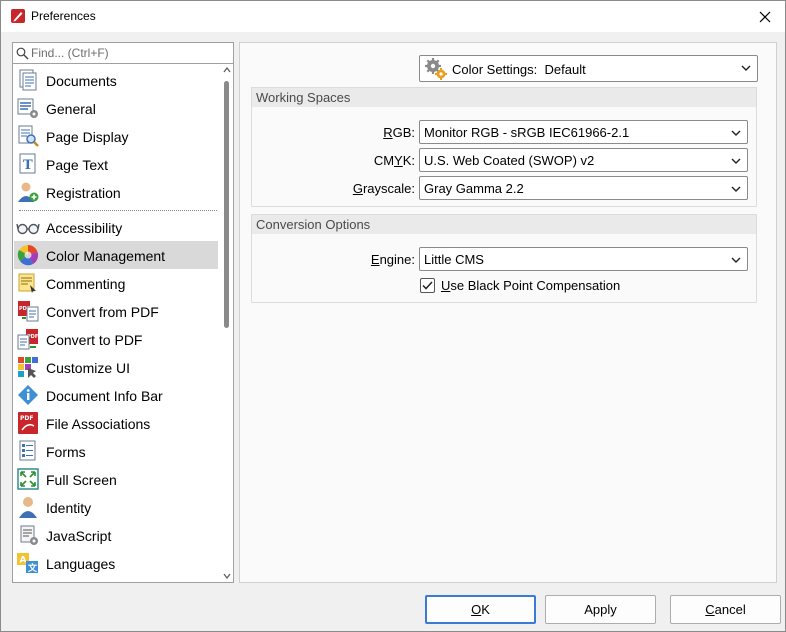 This screenshot has width=786, height=632. What do you see at coordinates (600, 609) in the screenshot?
I see `apply-button: Apply` at bounding box center [600, 609].